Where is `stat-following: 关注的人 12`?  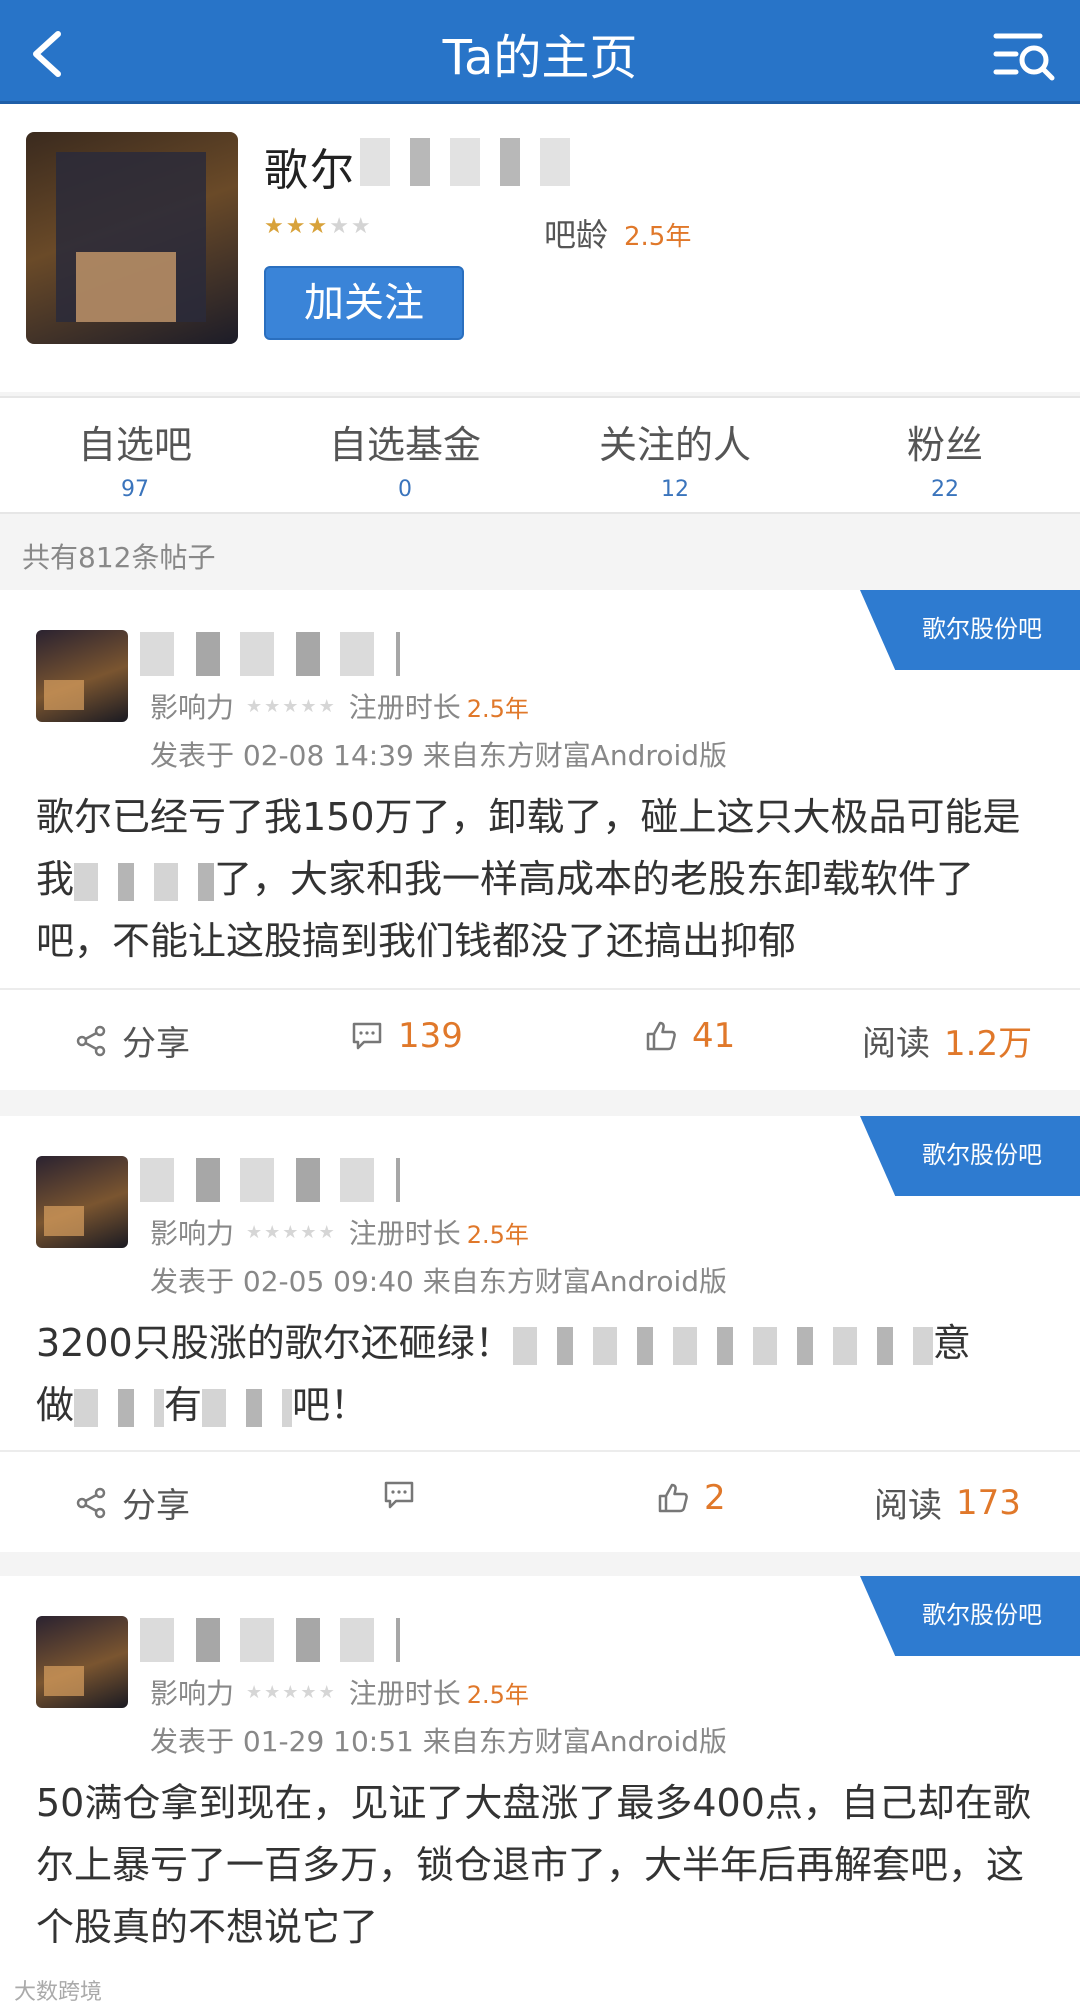
stat-following: 关注的人 12 is located at coordinates (675, 458).